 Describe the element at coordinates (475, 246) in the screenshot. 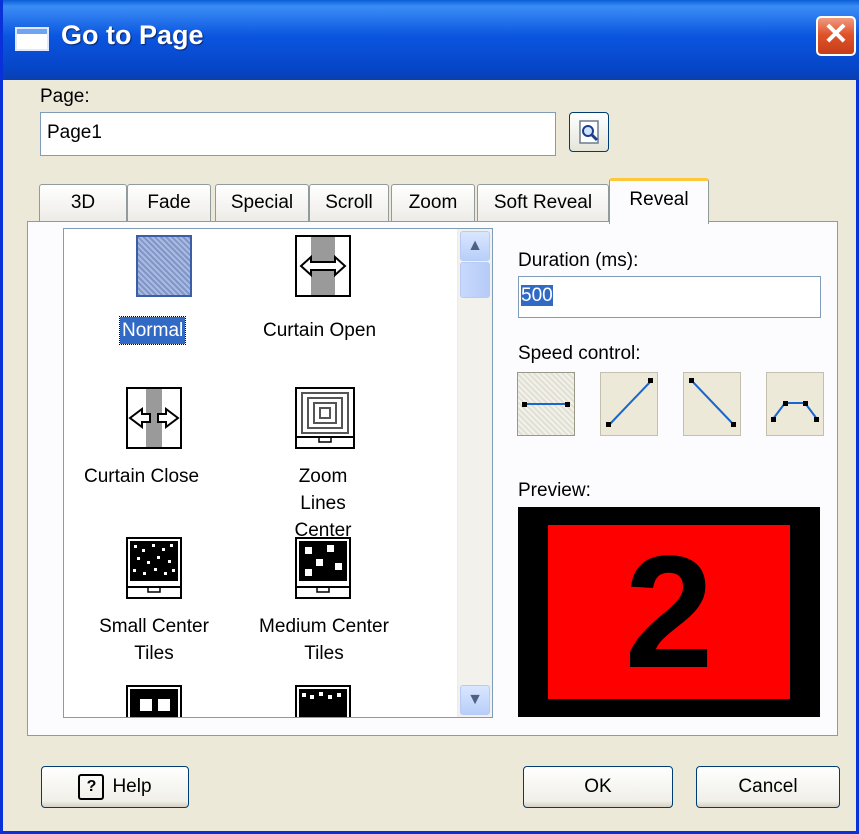

I see `scroll-up-button: ▲` at that location.